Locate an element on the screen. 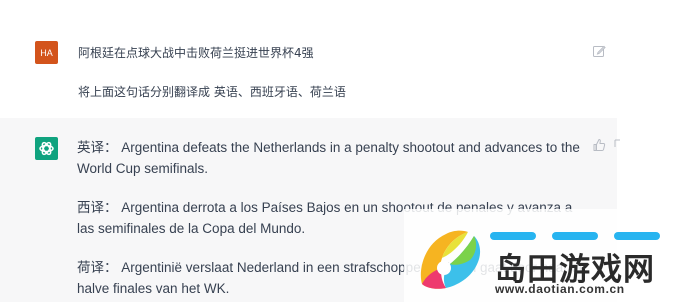  translation-label: 荷译： is located at coordinates (97, 267).